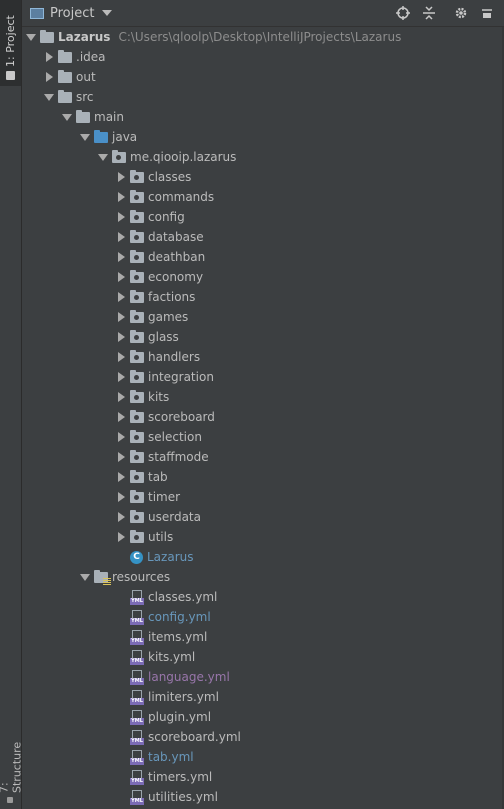  Describe the element at coordinates (85, 97) in the screenshot. I see `node-label: src` at that location.